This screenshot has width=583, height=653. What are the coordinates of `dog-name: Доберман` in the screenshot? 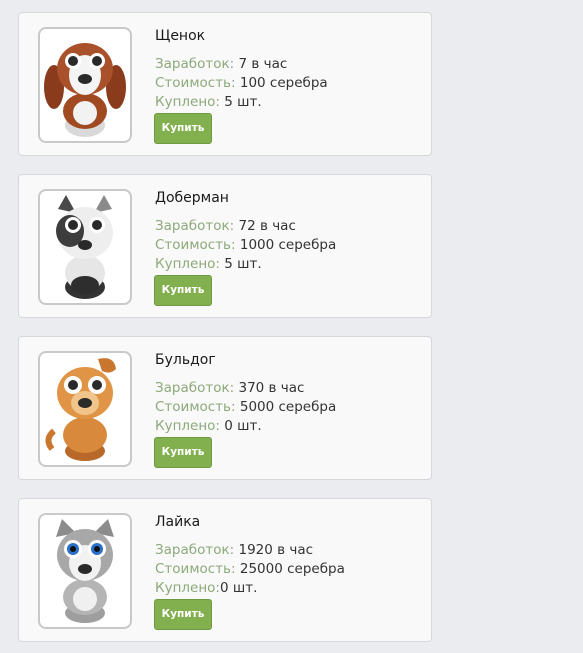 It's located at (192, 198).